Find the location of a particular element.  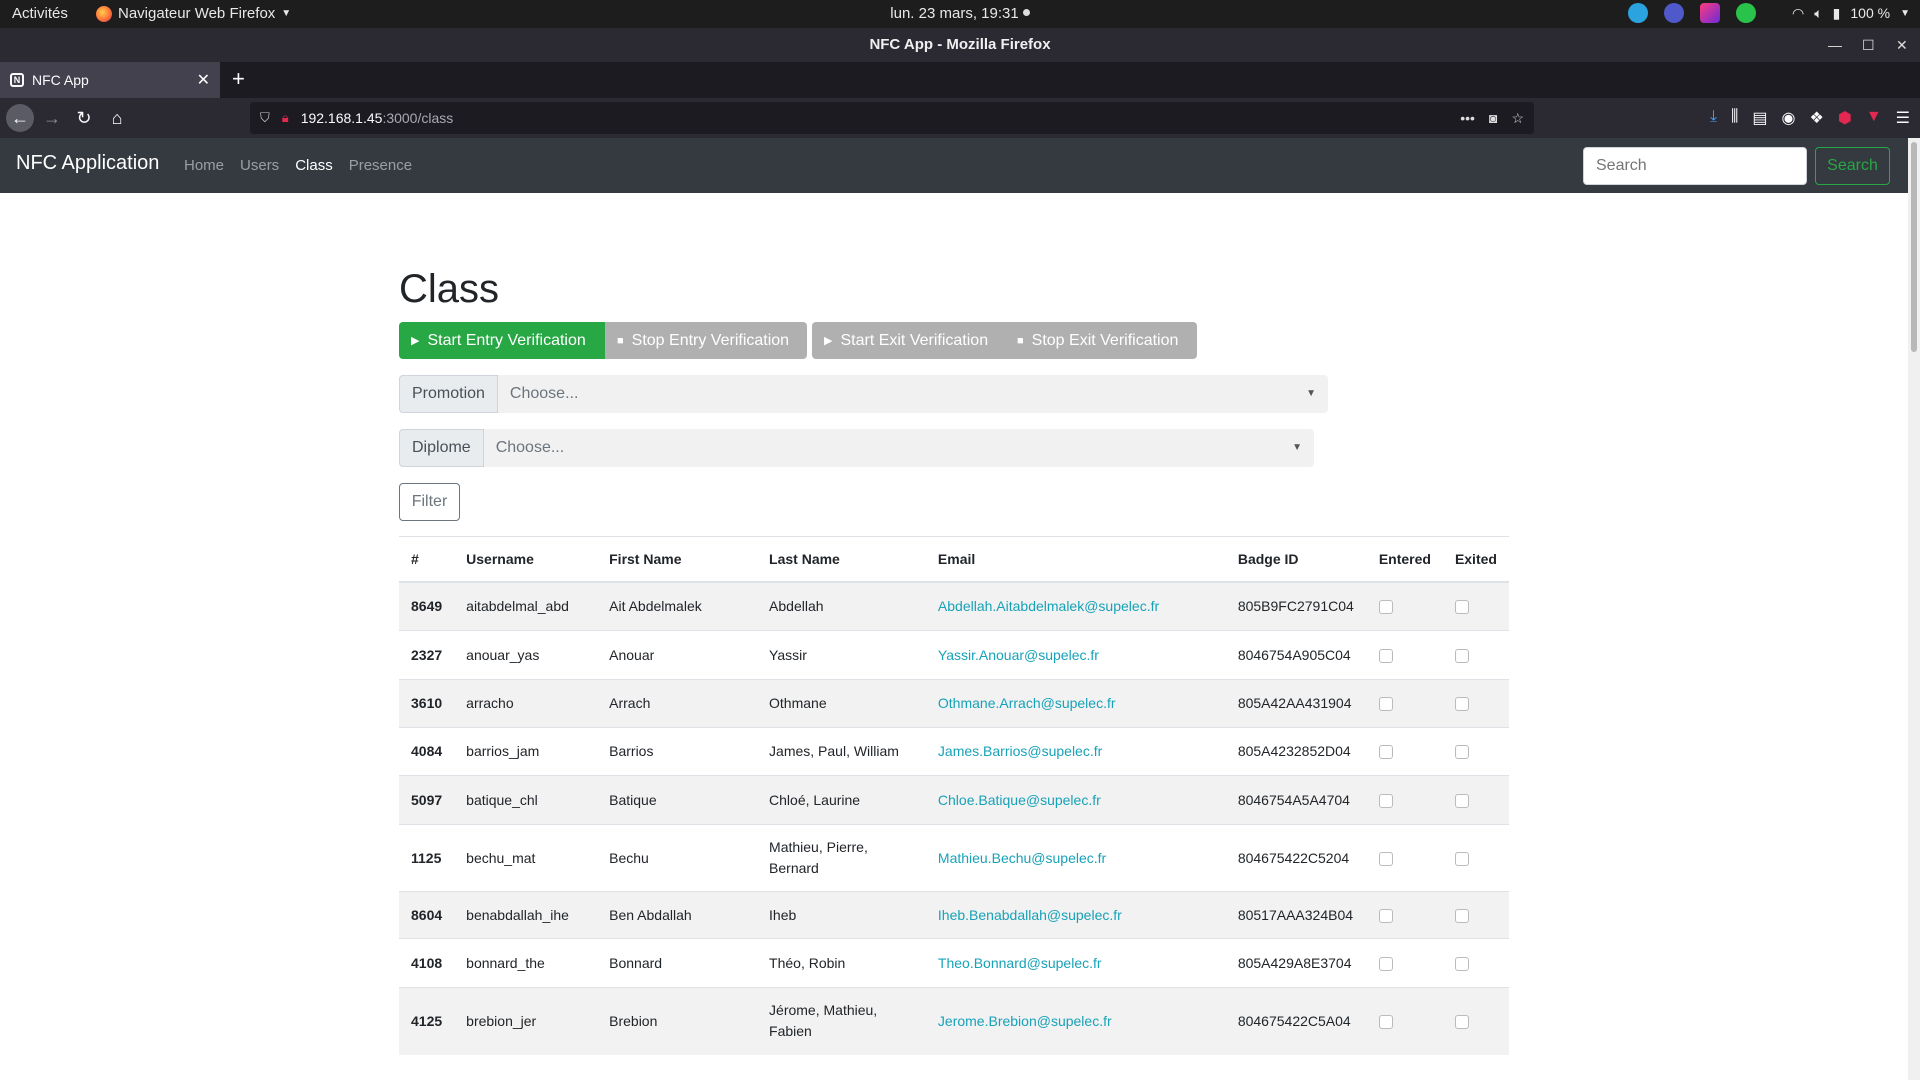

stop-exit-label: Stop Exit Verification is located at coordinates (1105, 340).